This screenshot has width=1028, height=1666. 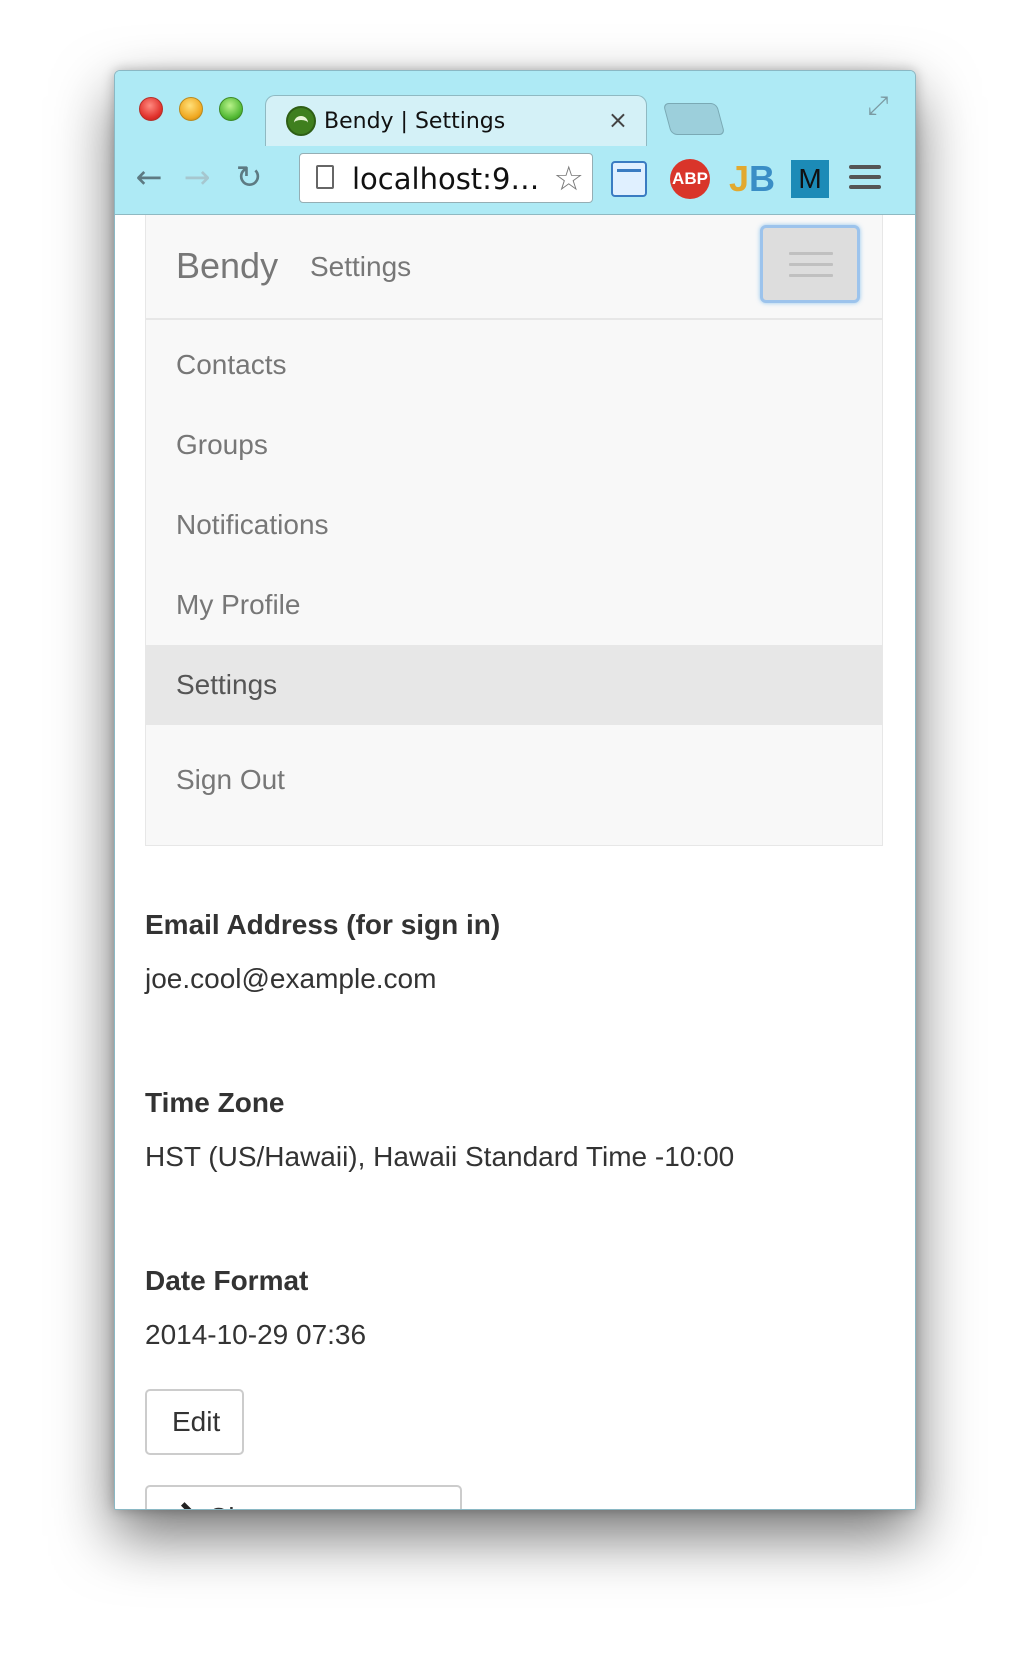 What do you see at coordinates (256, 1334) in the screenshot?
I see `date-format-value: 2014-10-29 07:36` at bounding box center [256, 1334].